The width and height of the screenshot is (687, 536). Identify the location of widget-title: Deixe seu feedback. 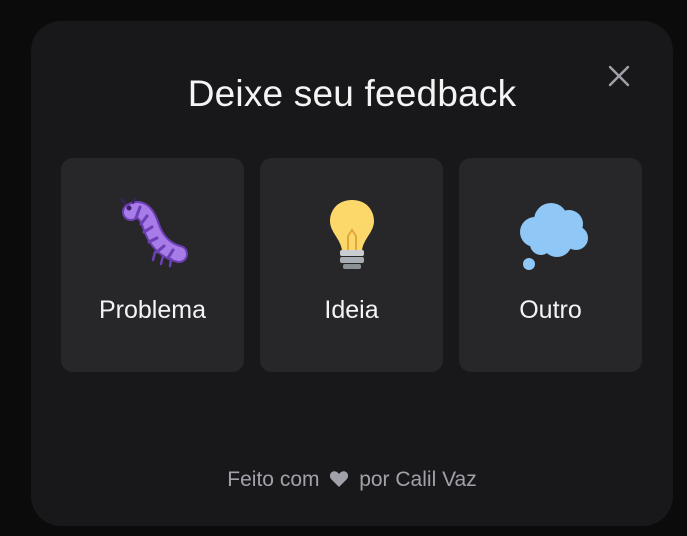
(352, 93).